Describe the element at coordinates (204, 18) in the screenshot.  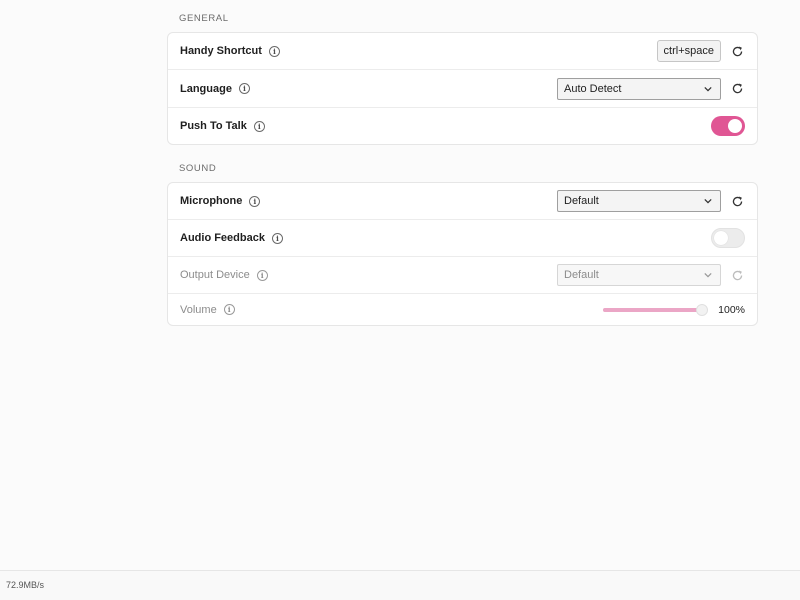
I see `section-title-general: GENERAL` at that location.